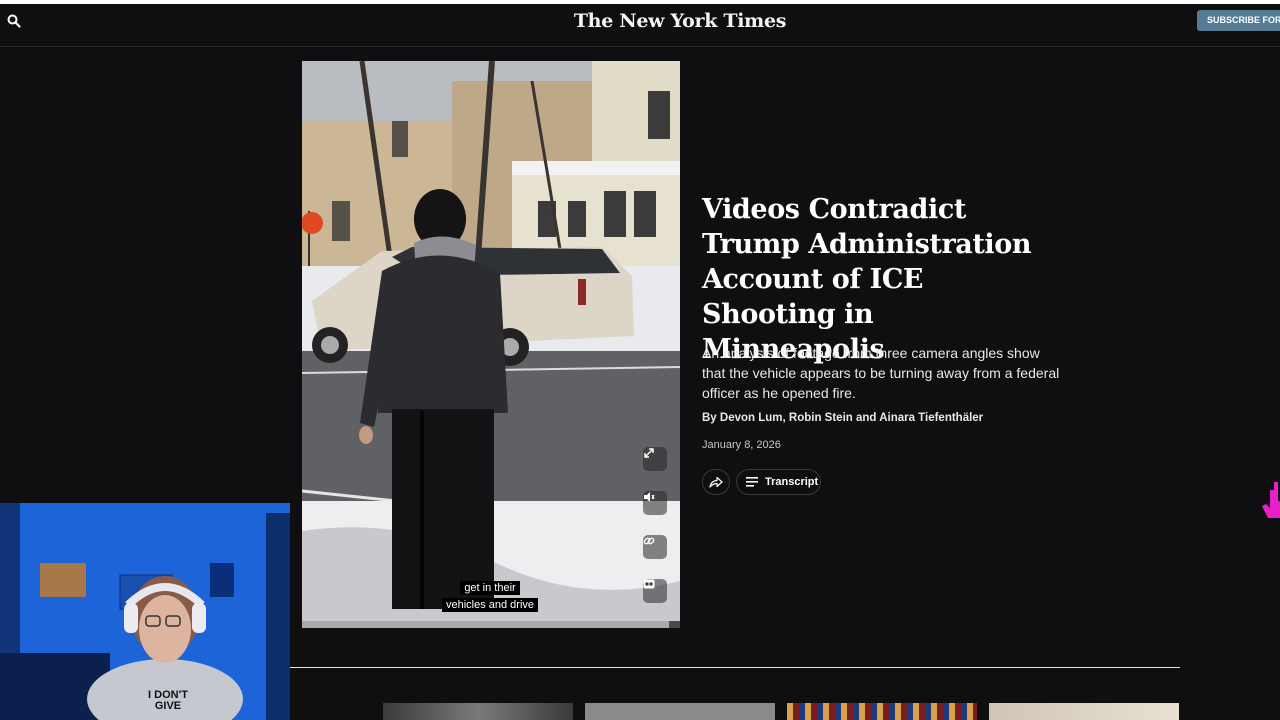 The image size is (1280, 720). I want to click on link-icon, so click(655, 547).